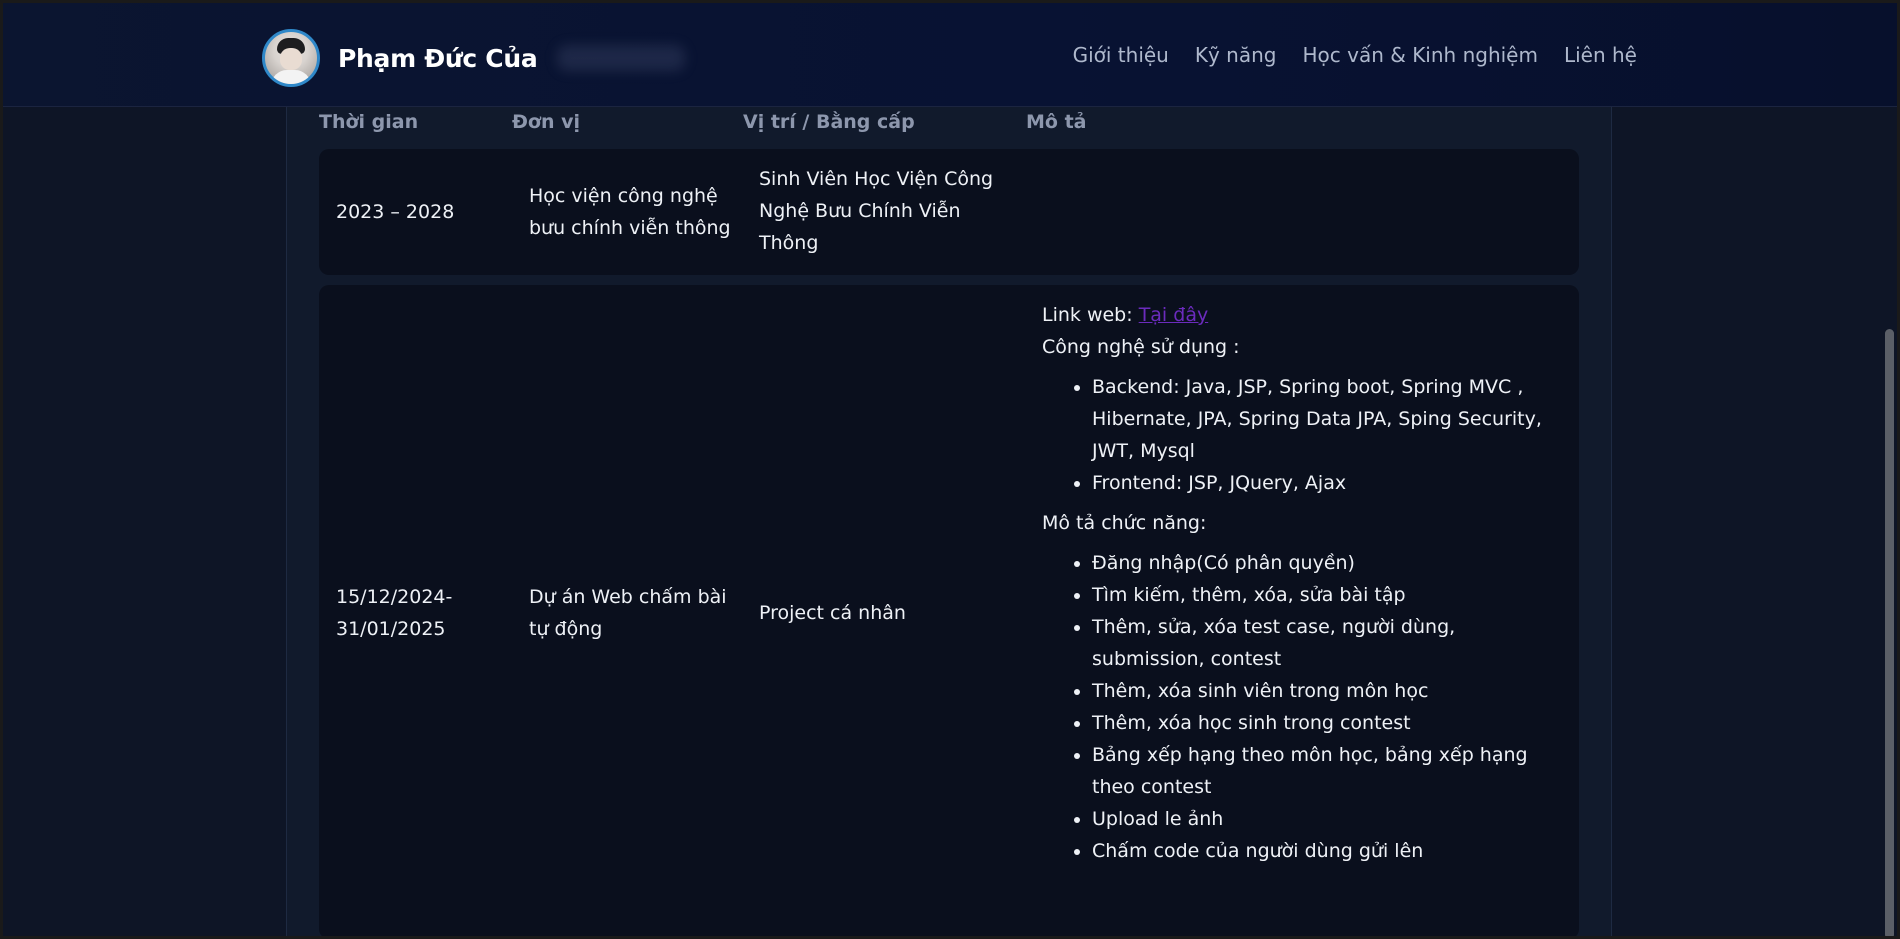  Describe the element at coordinates (832, 613) in the screenshot. I see `cell-position: Project cá nhân` at that location.